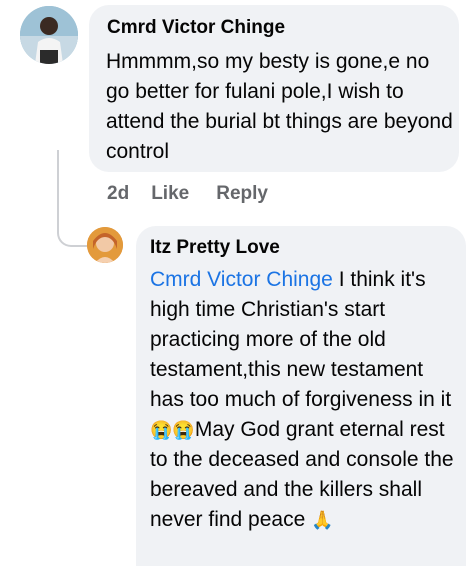  I want to click on like-button: Like, so click(170, 194).